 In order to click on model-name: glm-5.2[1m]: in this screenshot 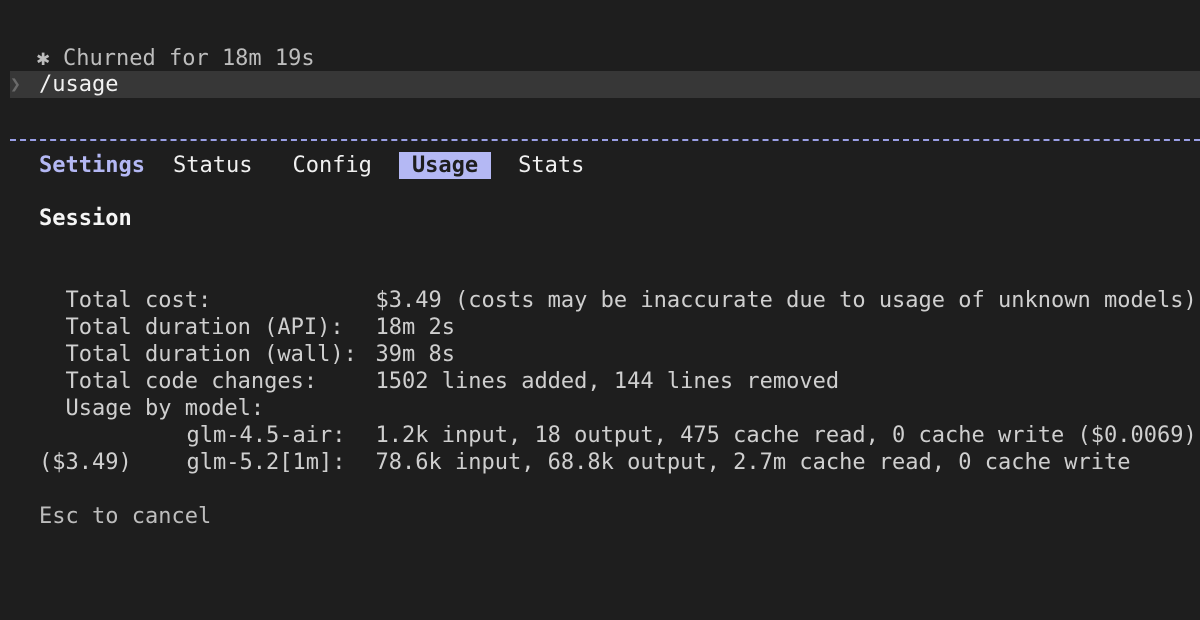, I will do `click(266, 462)`.